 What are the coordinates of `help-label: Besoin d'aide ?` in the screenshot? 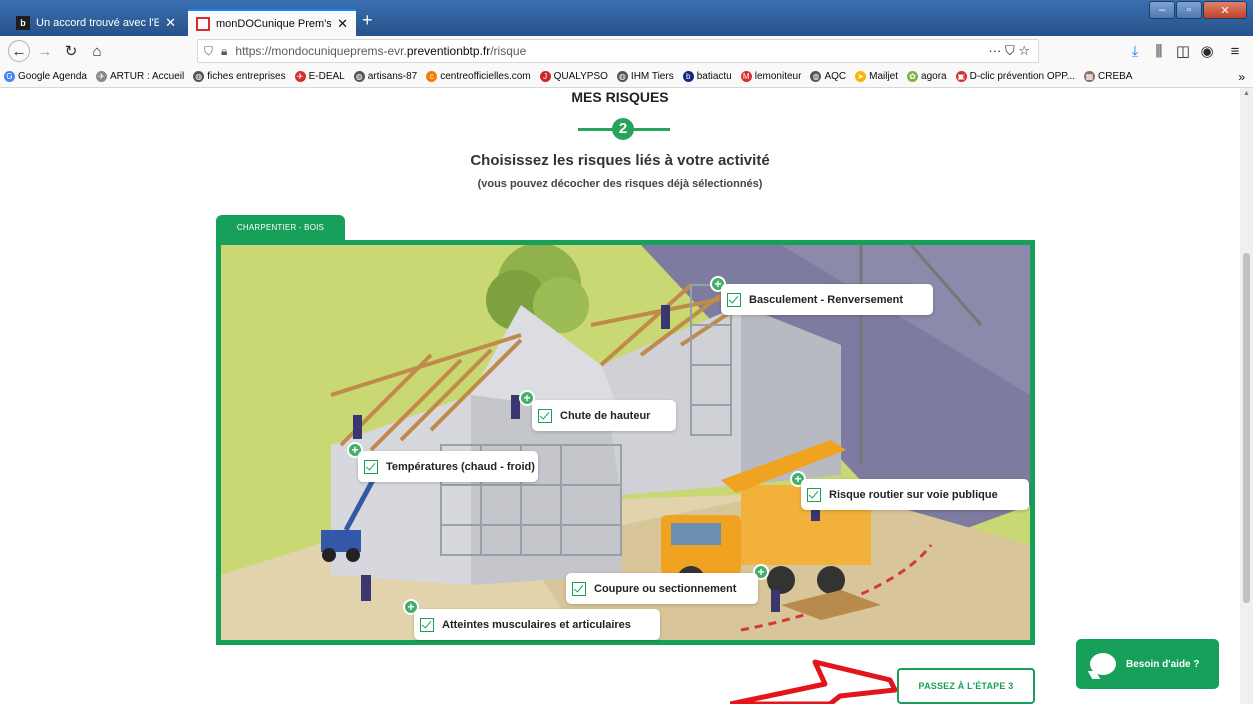 It's located at (1163, 664).